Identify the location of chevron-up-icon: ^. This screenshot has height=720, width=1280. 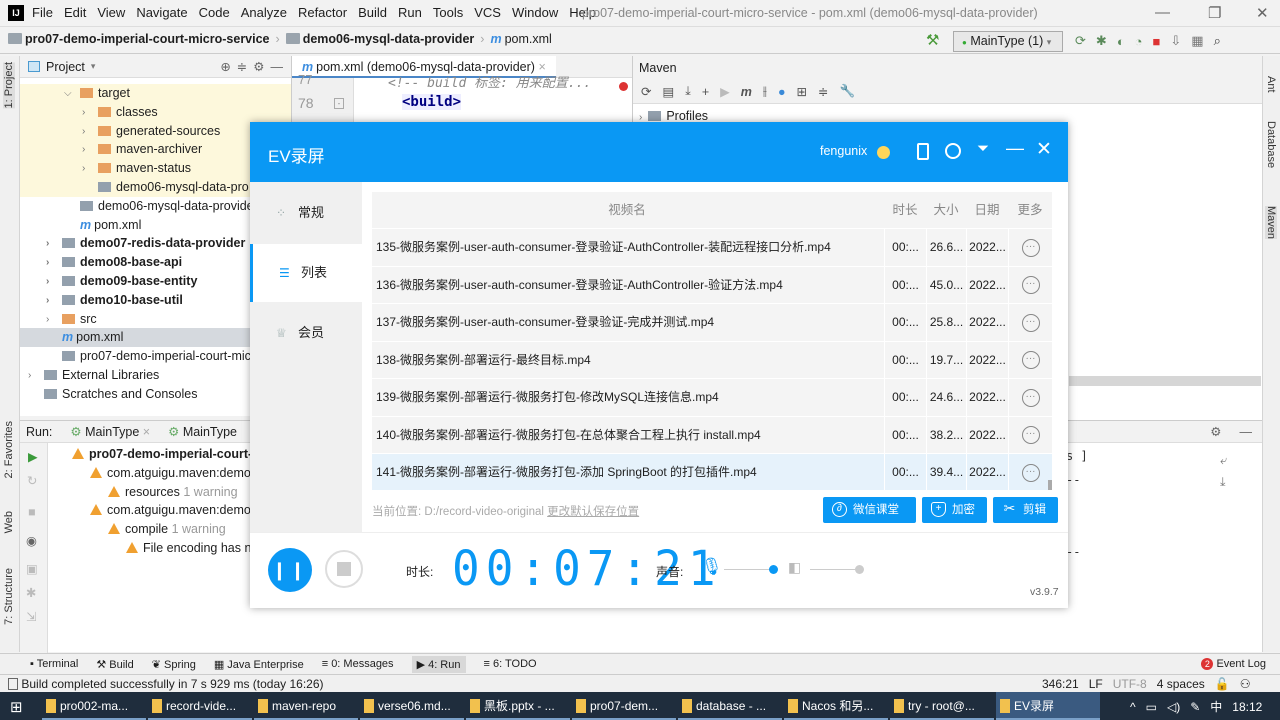
(1133, 707).